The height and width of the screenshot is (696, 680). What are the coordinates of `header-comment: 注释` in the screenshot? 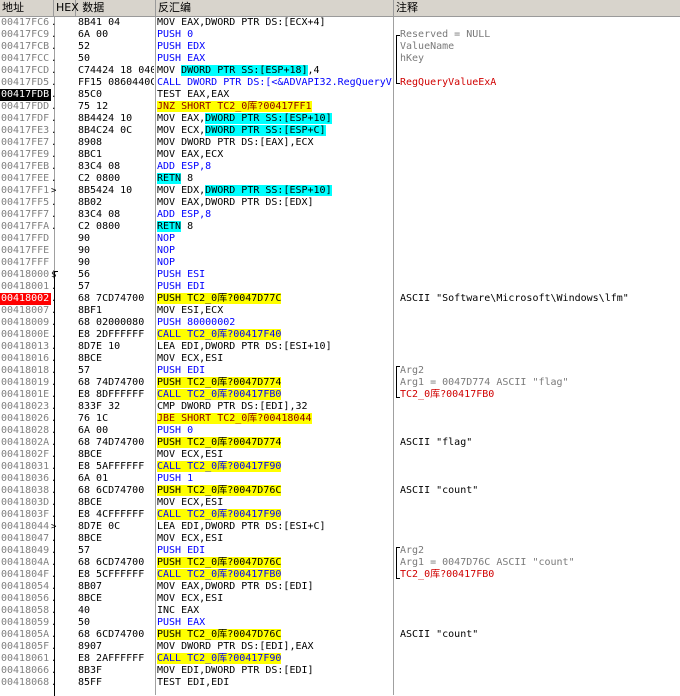 It's located at (537, 8).